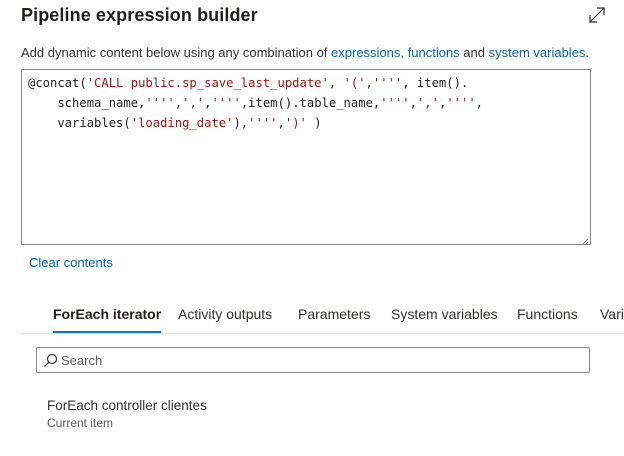 Image resolution: width=624 pixels, height=456 pixels. Describe the element at coordinates (295, 123) in the screenshot. I see `code-string: ')'` at that location.